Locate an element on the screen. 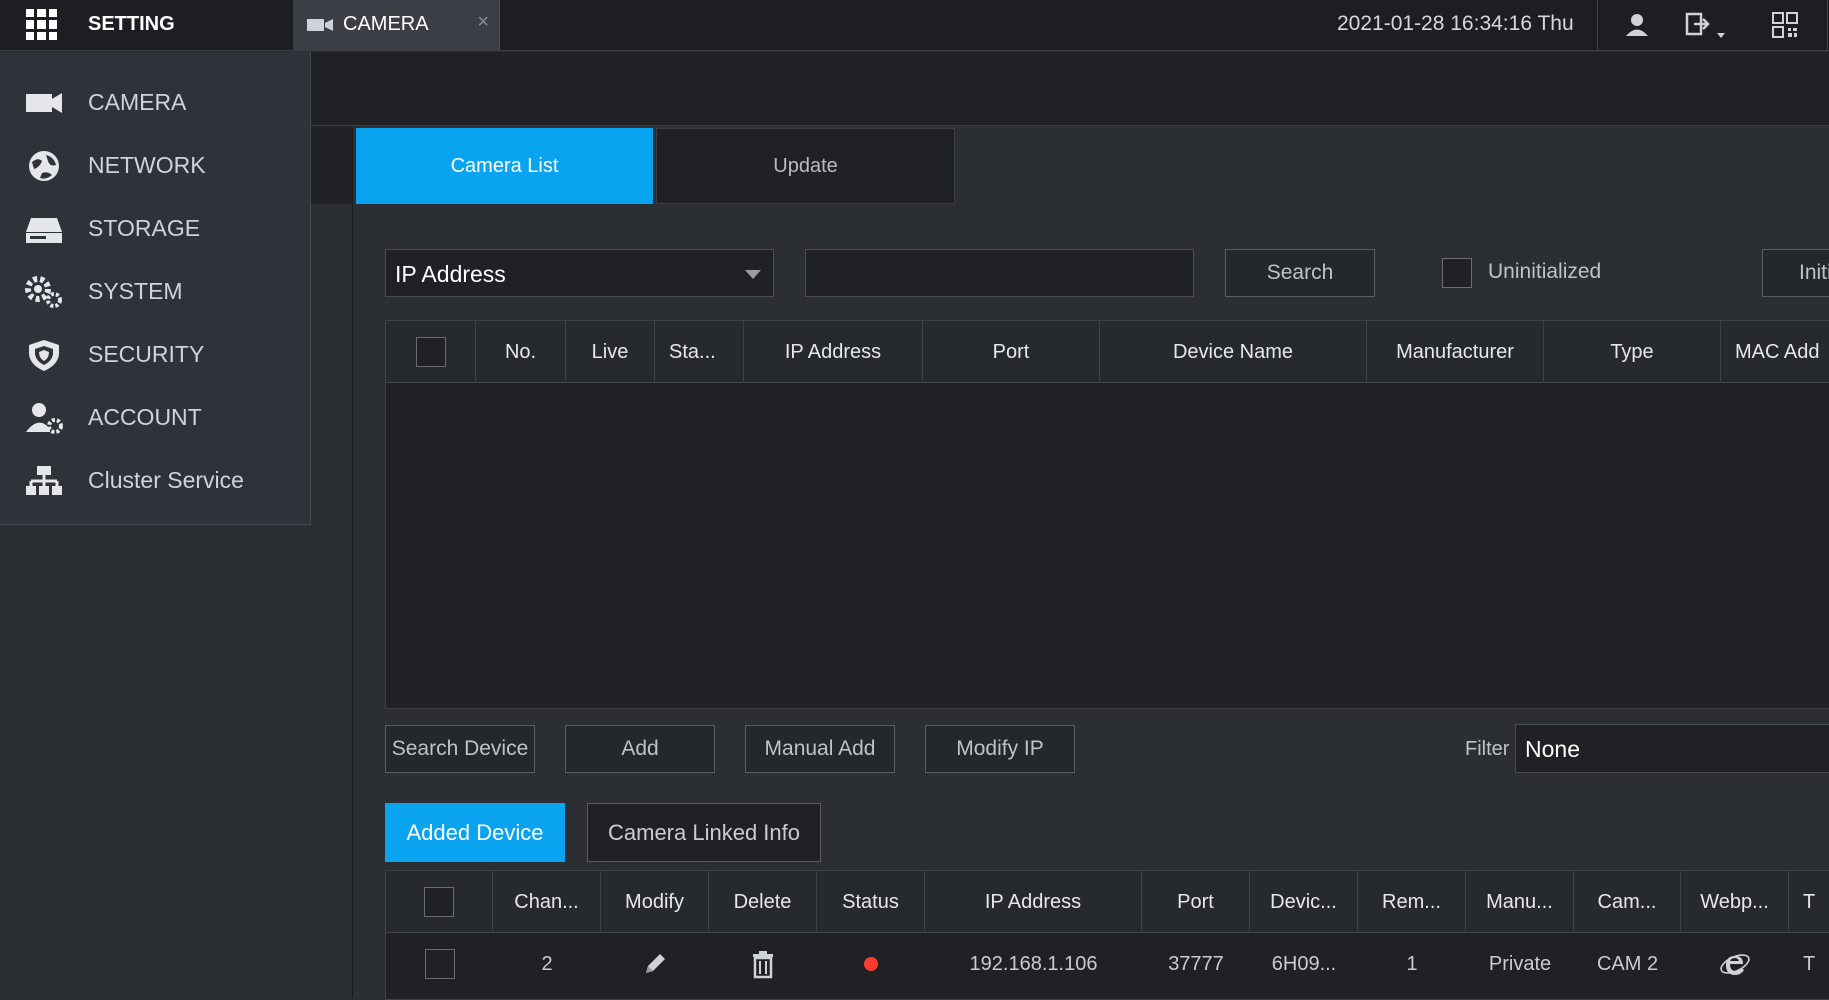 The height and width of the screenshot is (1000, 1829). uninitialized-checkbox is located at coordinates (1457, 273).